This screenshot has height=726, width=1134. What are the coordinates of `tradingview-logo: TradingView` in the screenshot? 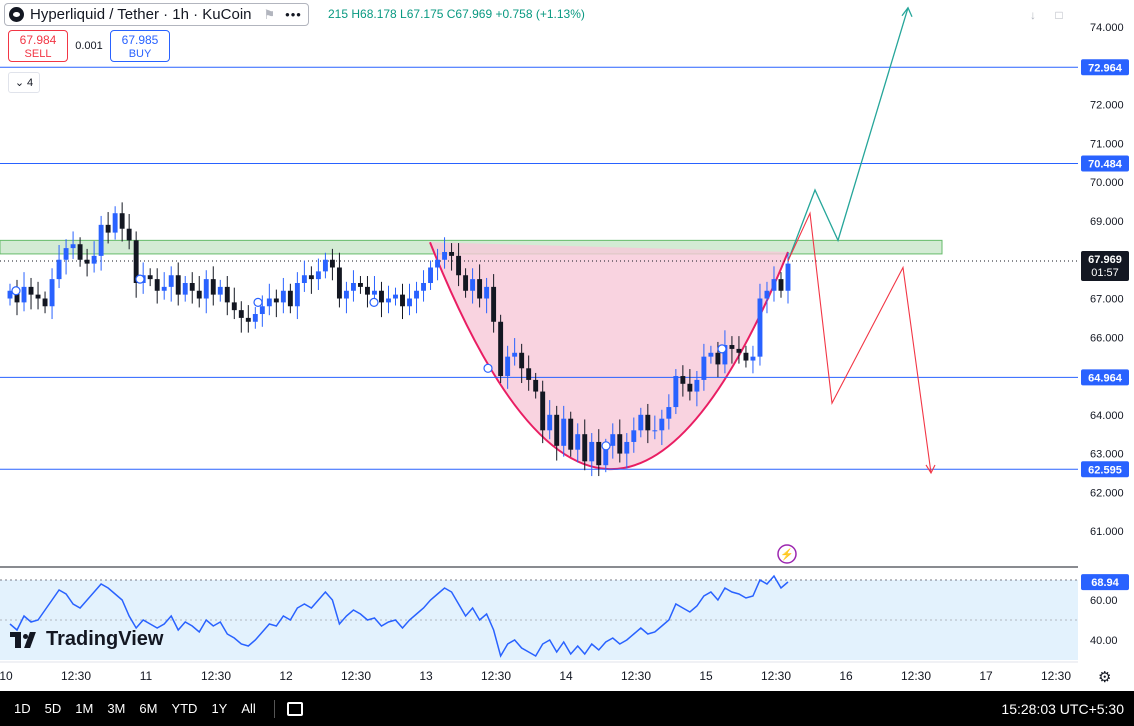 It's located at (86, 639).